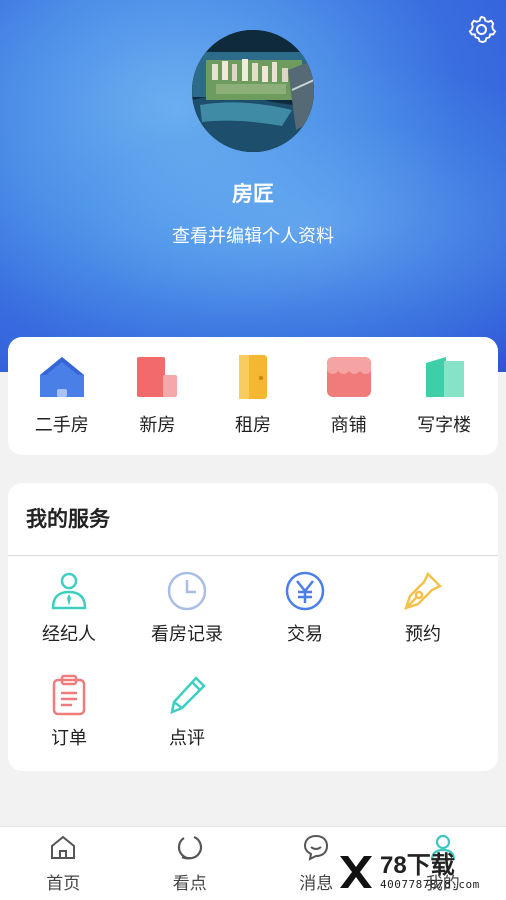  I want to click on service-label: 预约, so click(423, 634).